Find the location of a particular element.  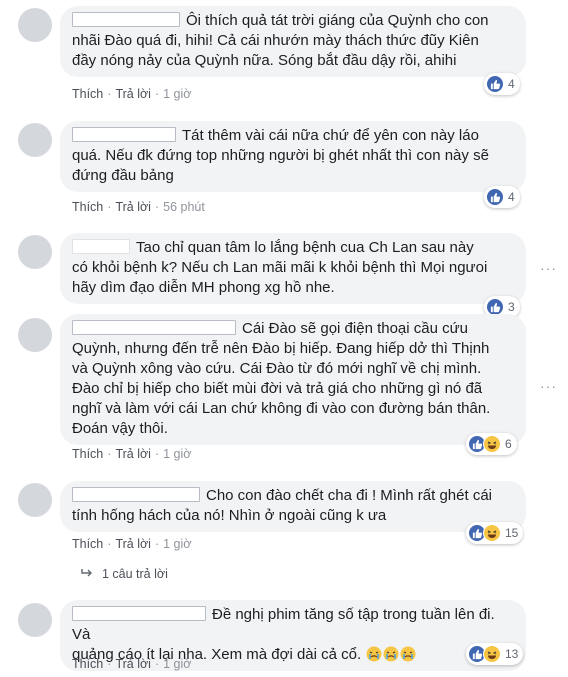

comment-actions: Thích · Trả lời · 56 phút is located at coordinates (138, 207).